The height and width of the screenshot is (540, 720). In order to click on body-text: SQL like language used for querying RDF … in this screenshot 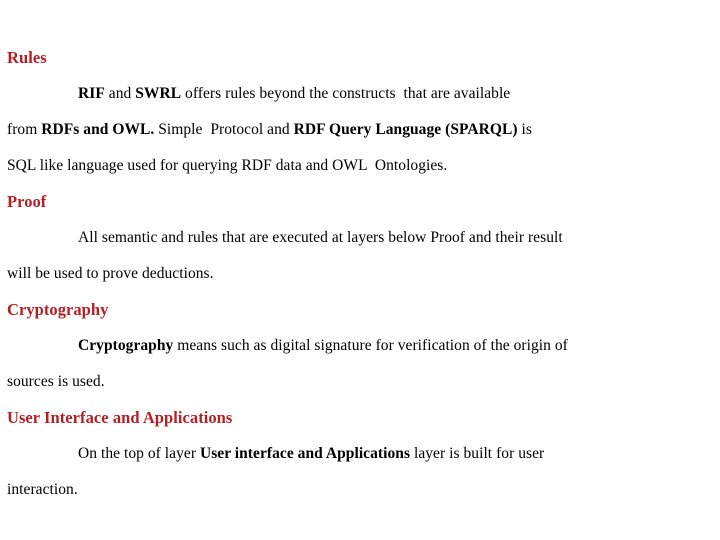, I will do `click(227, 165)`.